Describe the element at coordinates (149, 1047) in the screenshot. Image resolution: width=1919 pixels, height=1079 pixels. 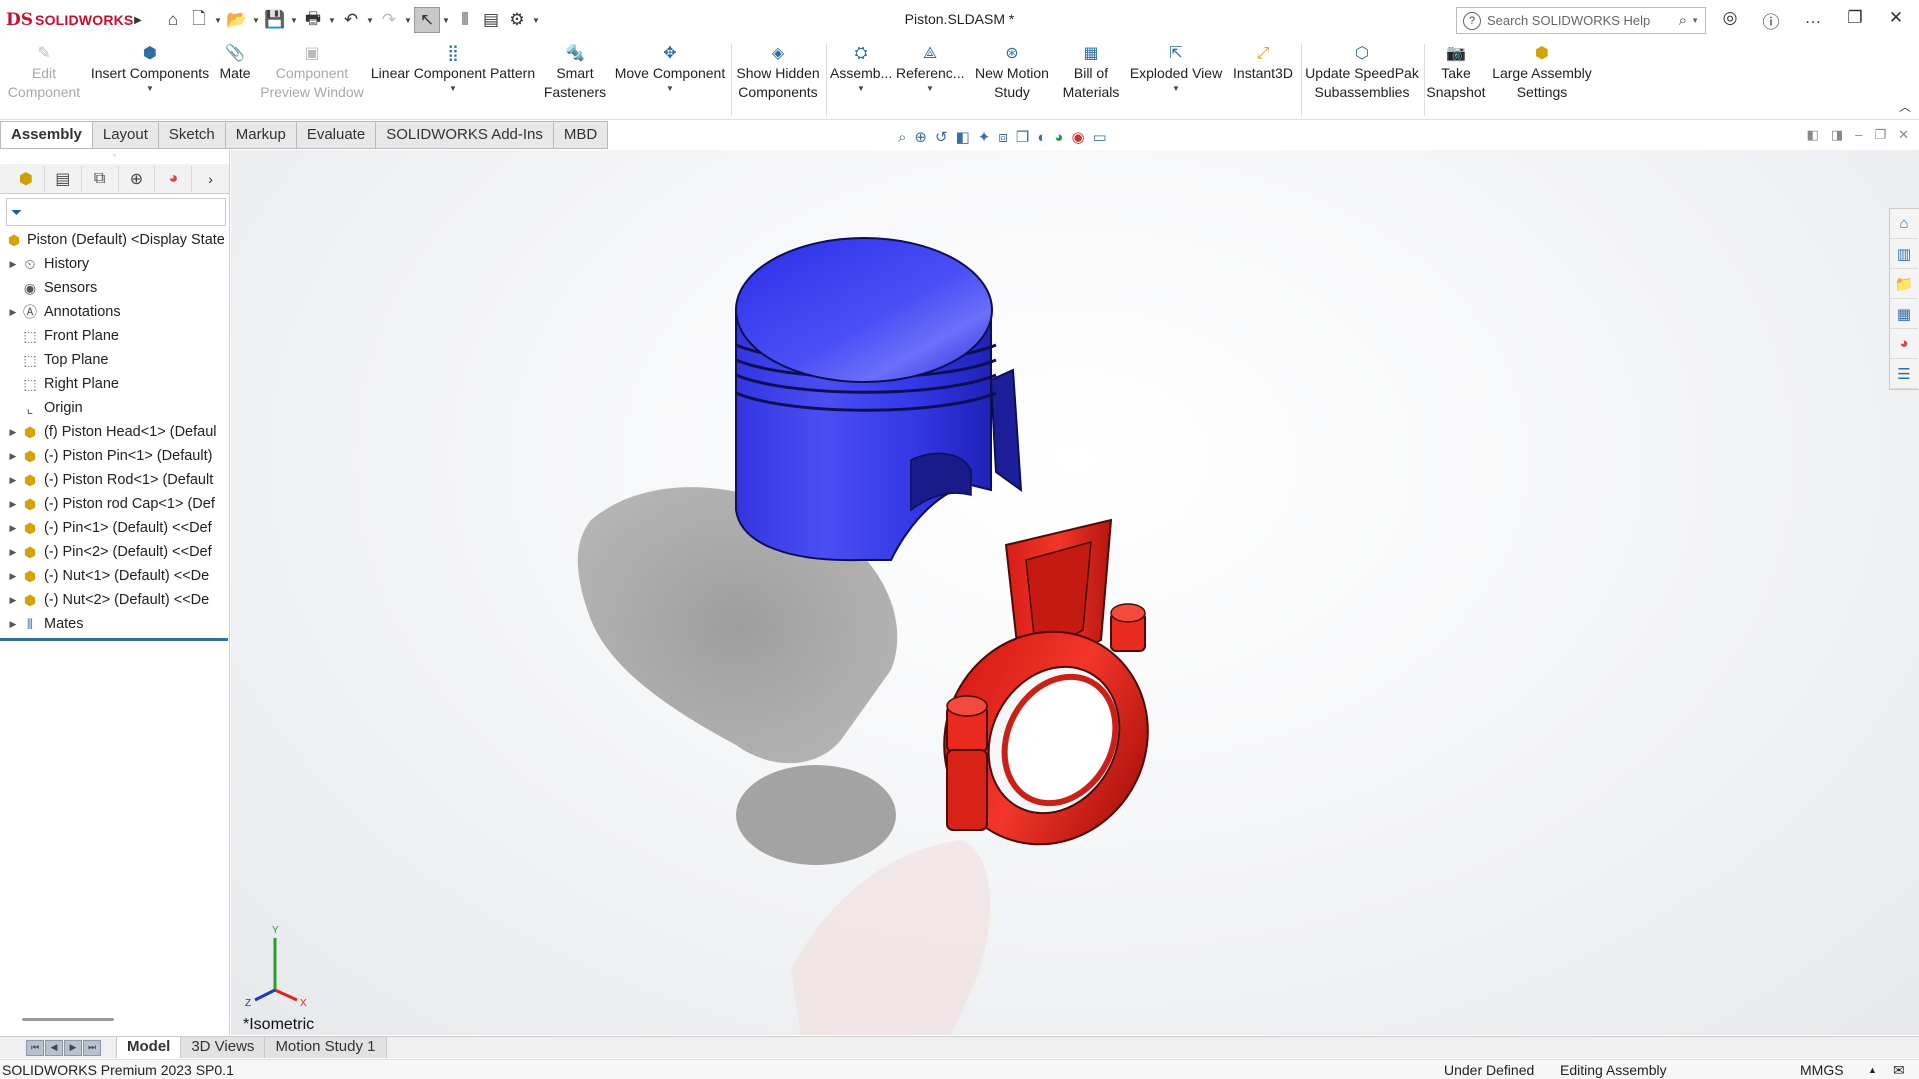
I see `tab-model: Model` at that location.